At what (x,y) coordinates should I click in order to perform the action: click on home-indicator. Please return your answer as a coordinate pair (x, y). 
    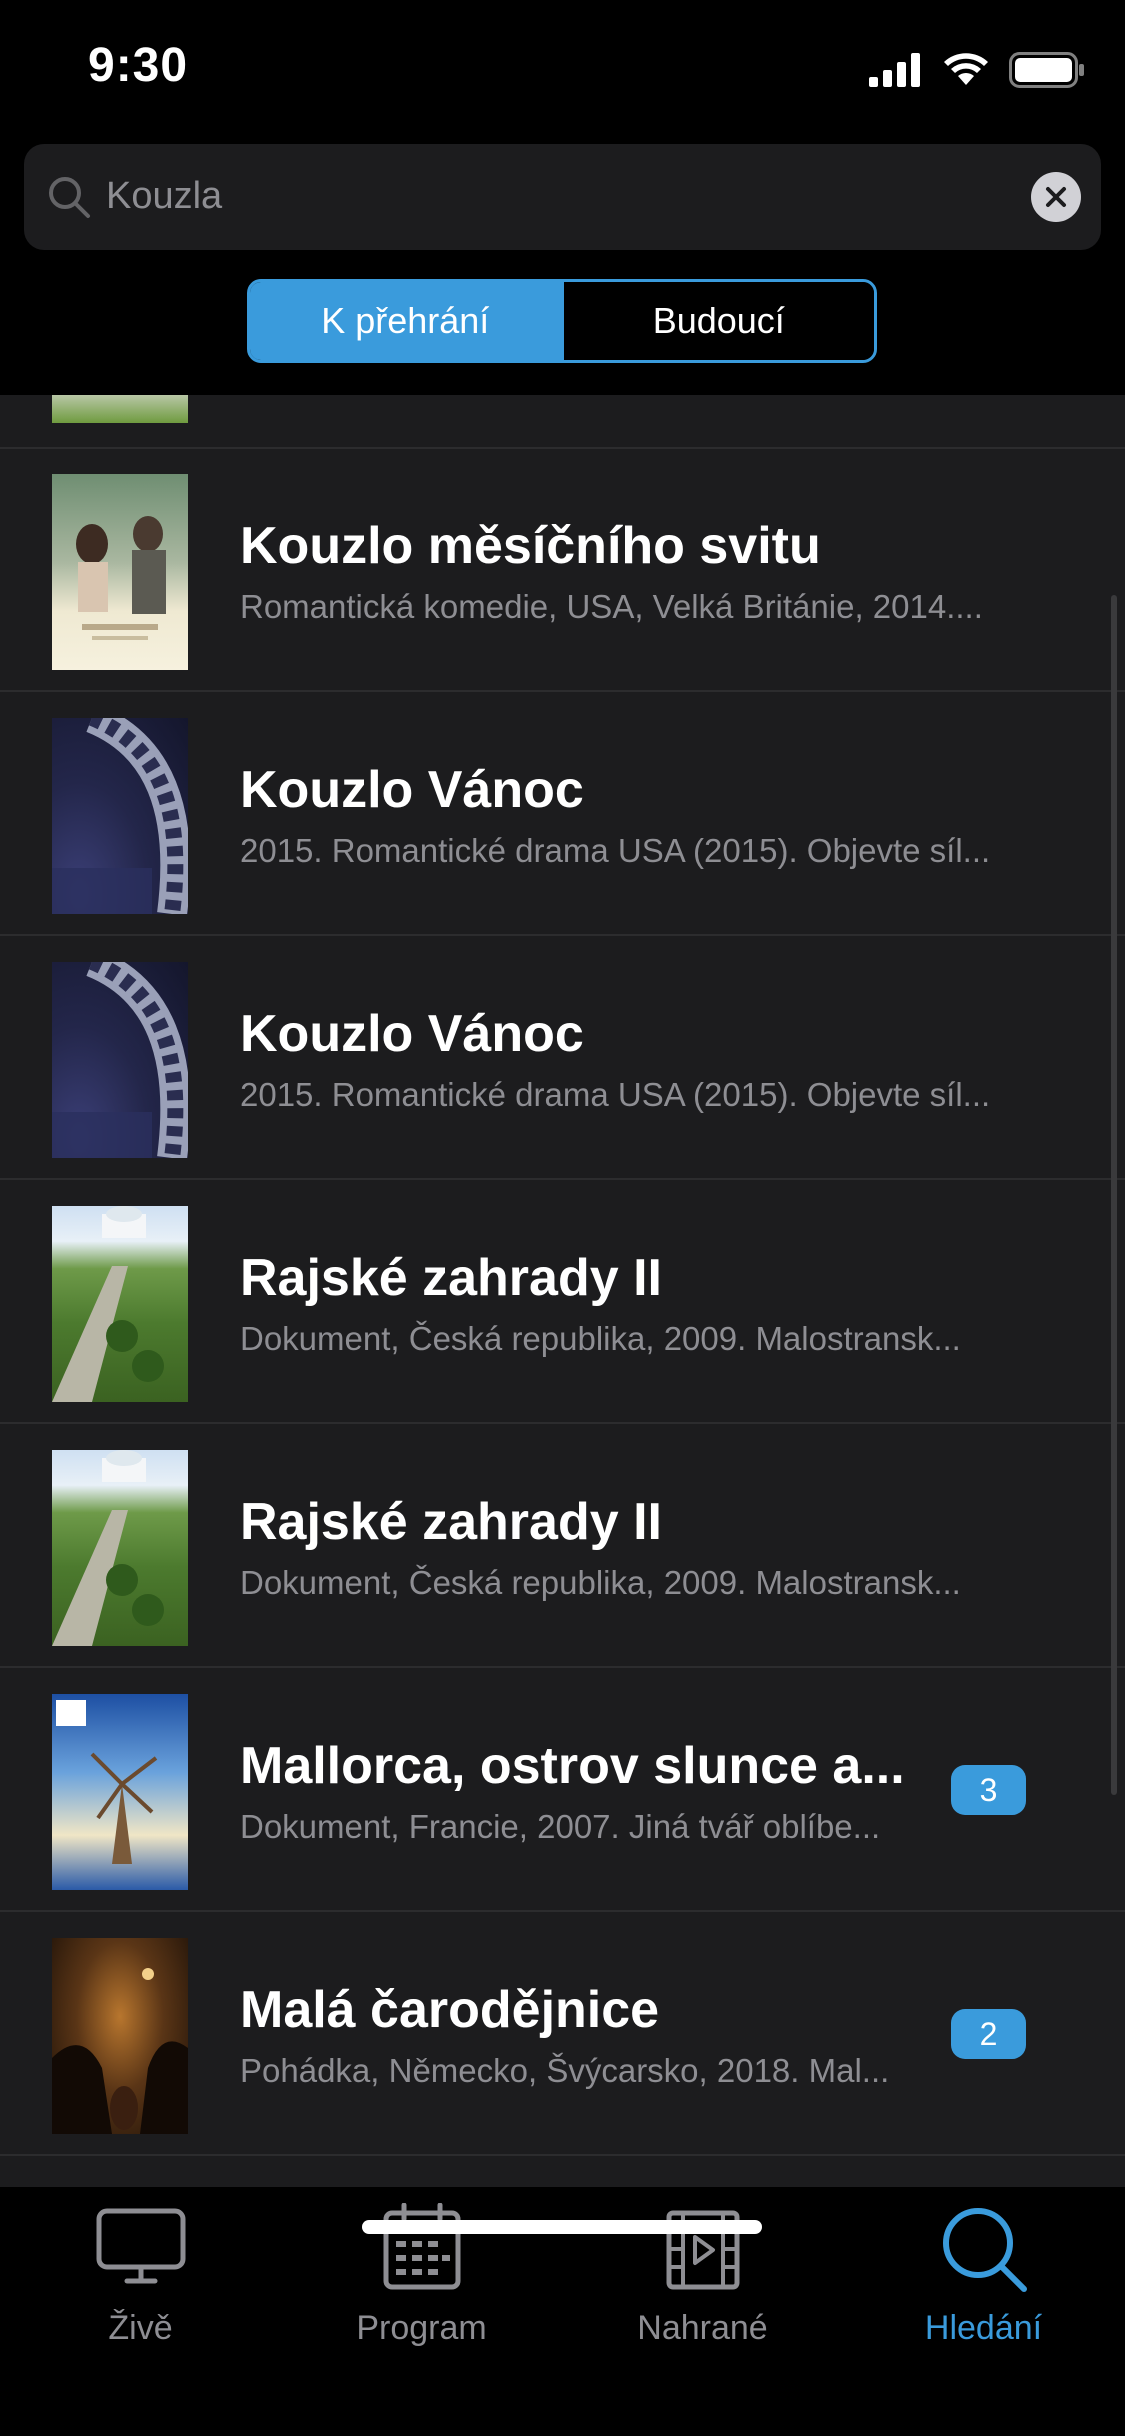
    Looking at the image, I should click on (562, 2227).